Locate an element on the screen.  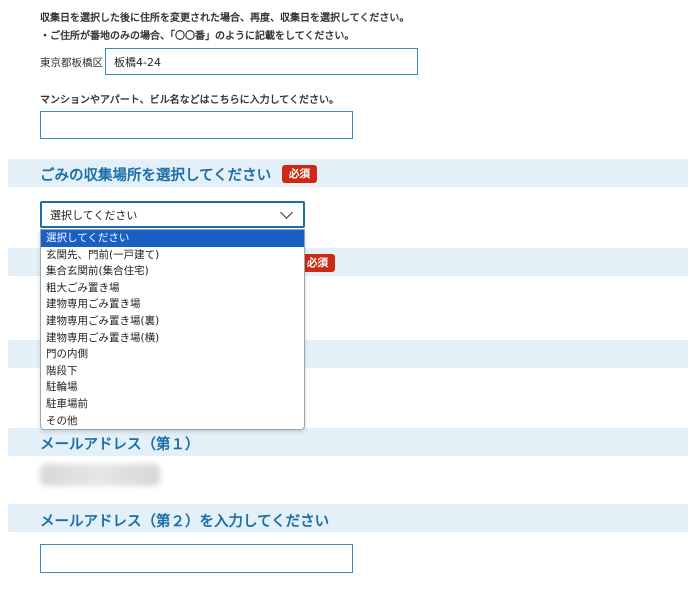
email1-value-redacted is located at coordinates (100, 475).